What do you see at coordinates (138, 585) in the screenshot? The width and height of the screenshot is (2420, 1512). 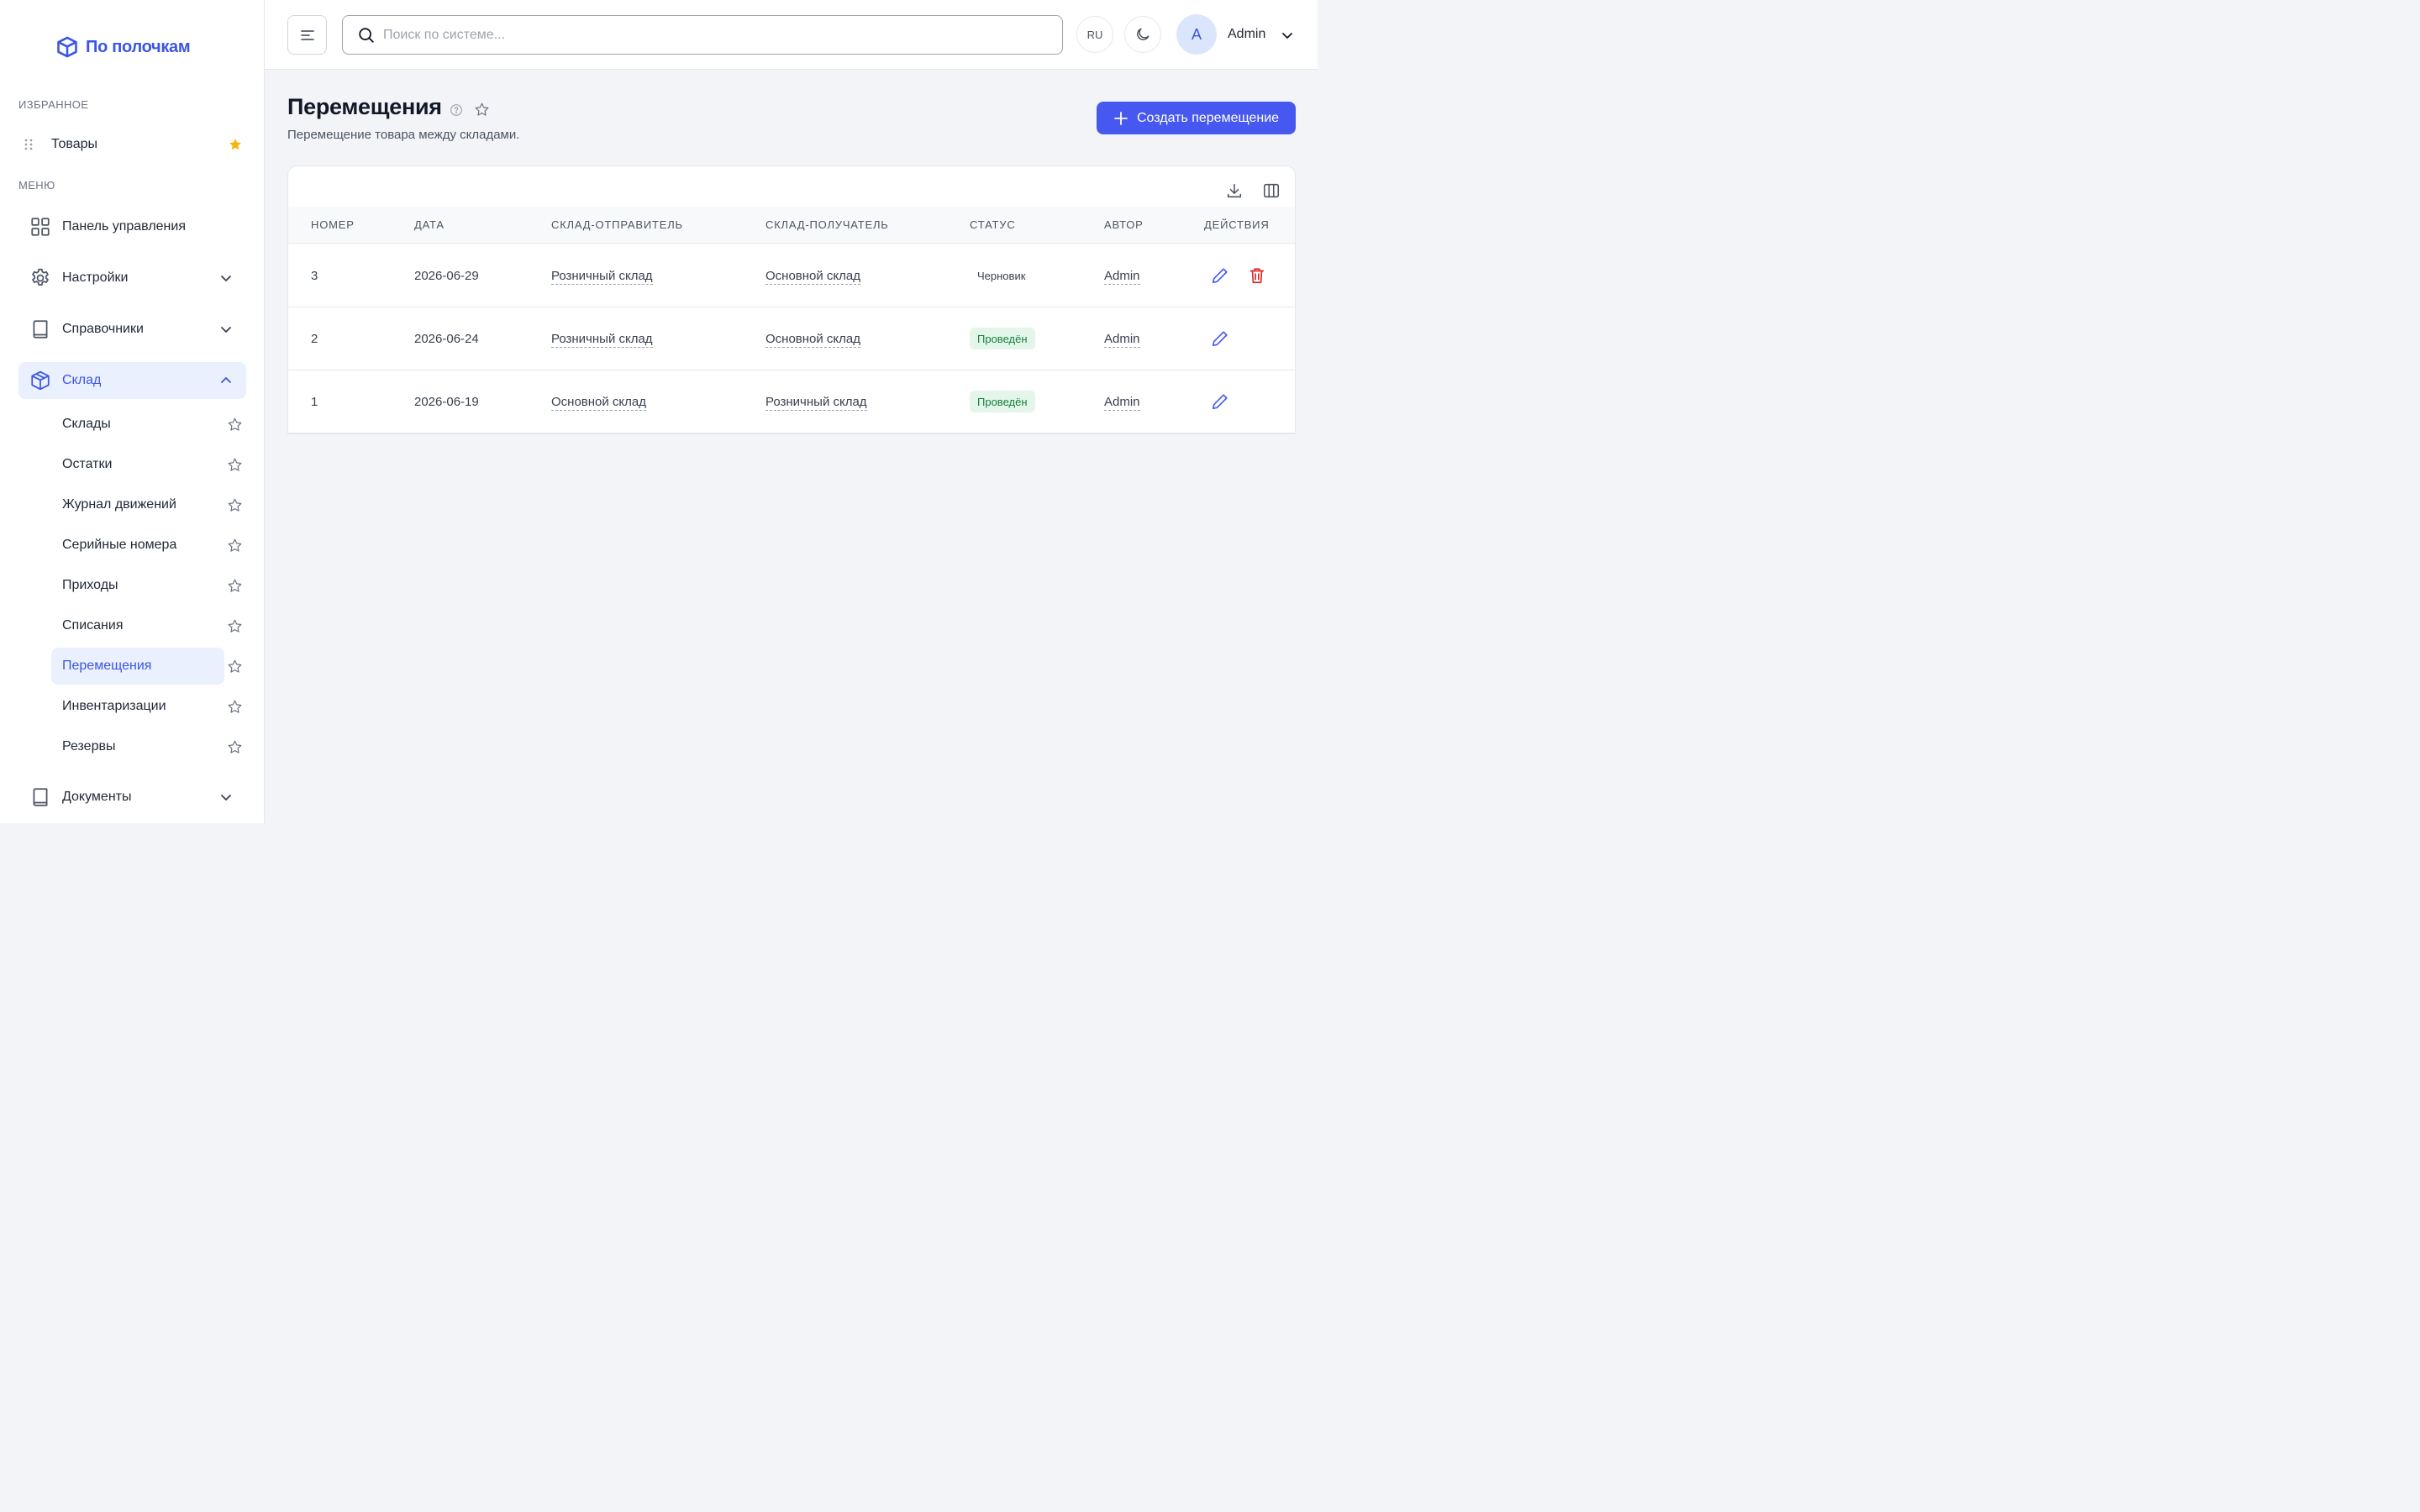 I see `sidebar-subitem-receipts: Приходы` at bounding box center [138, 585].